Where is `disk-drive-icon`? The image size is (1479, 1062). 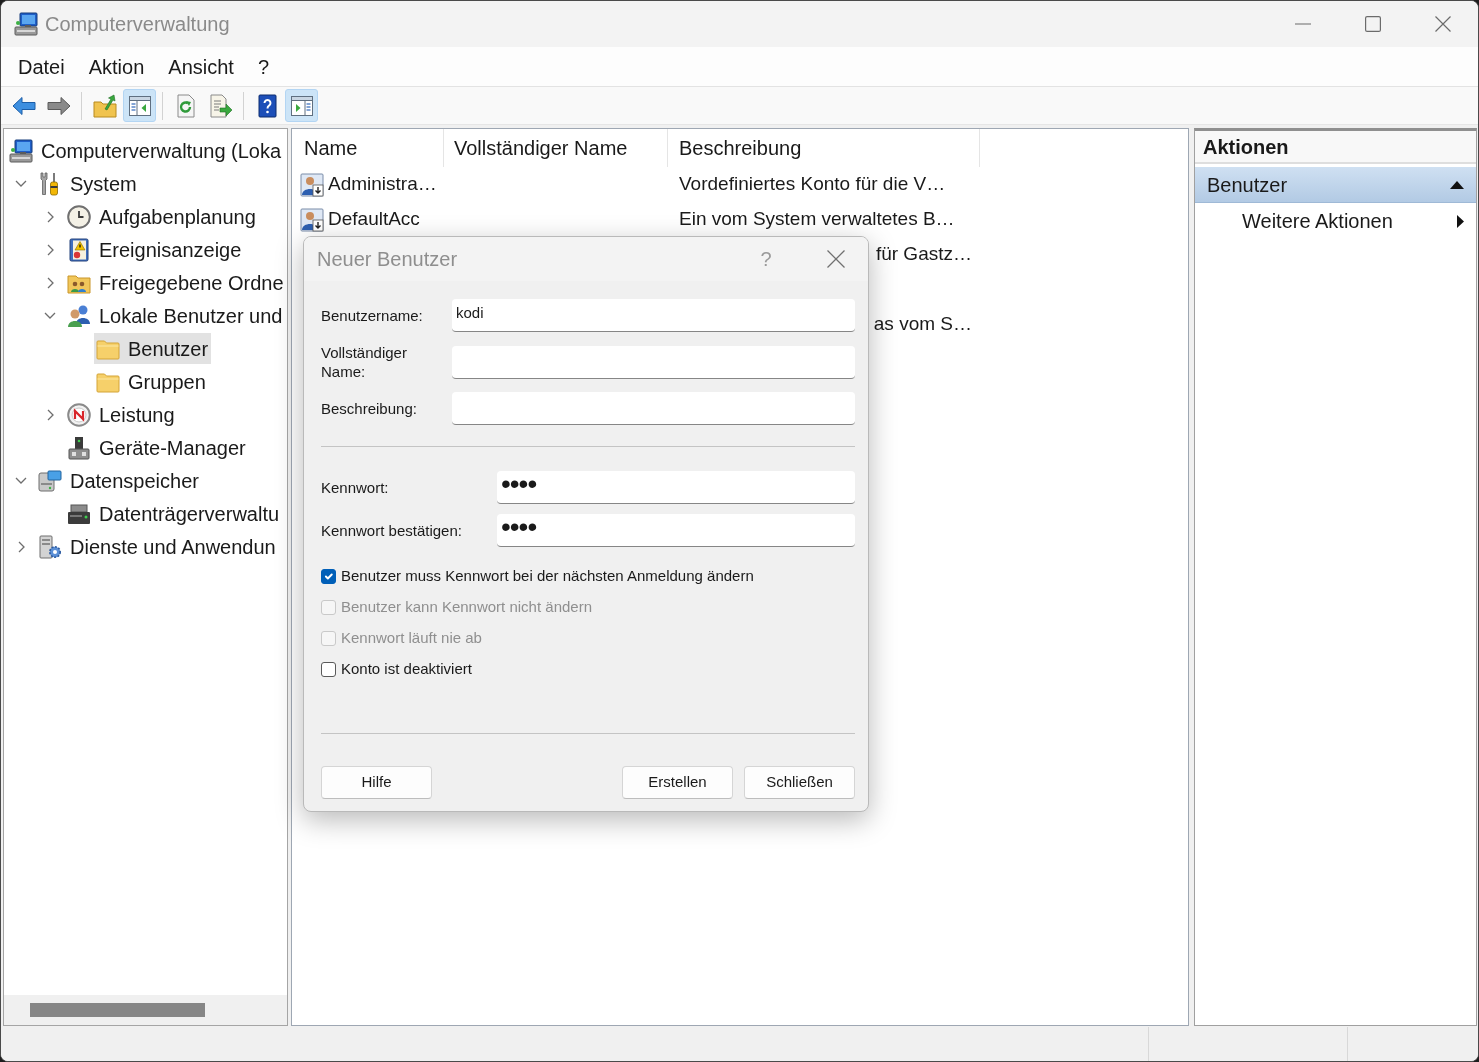
disk-drive-icon is located at coordinates (79, 513).